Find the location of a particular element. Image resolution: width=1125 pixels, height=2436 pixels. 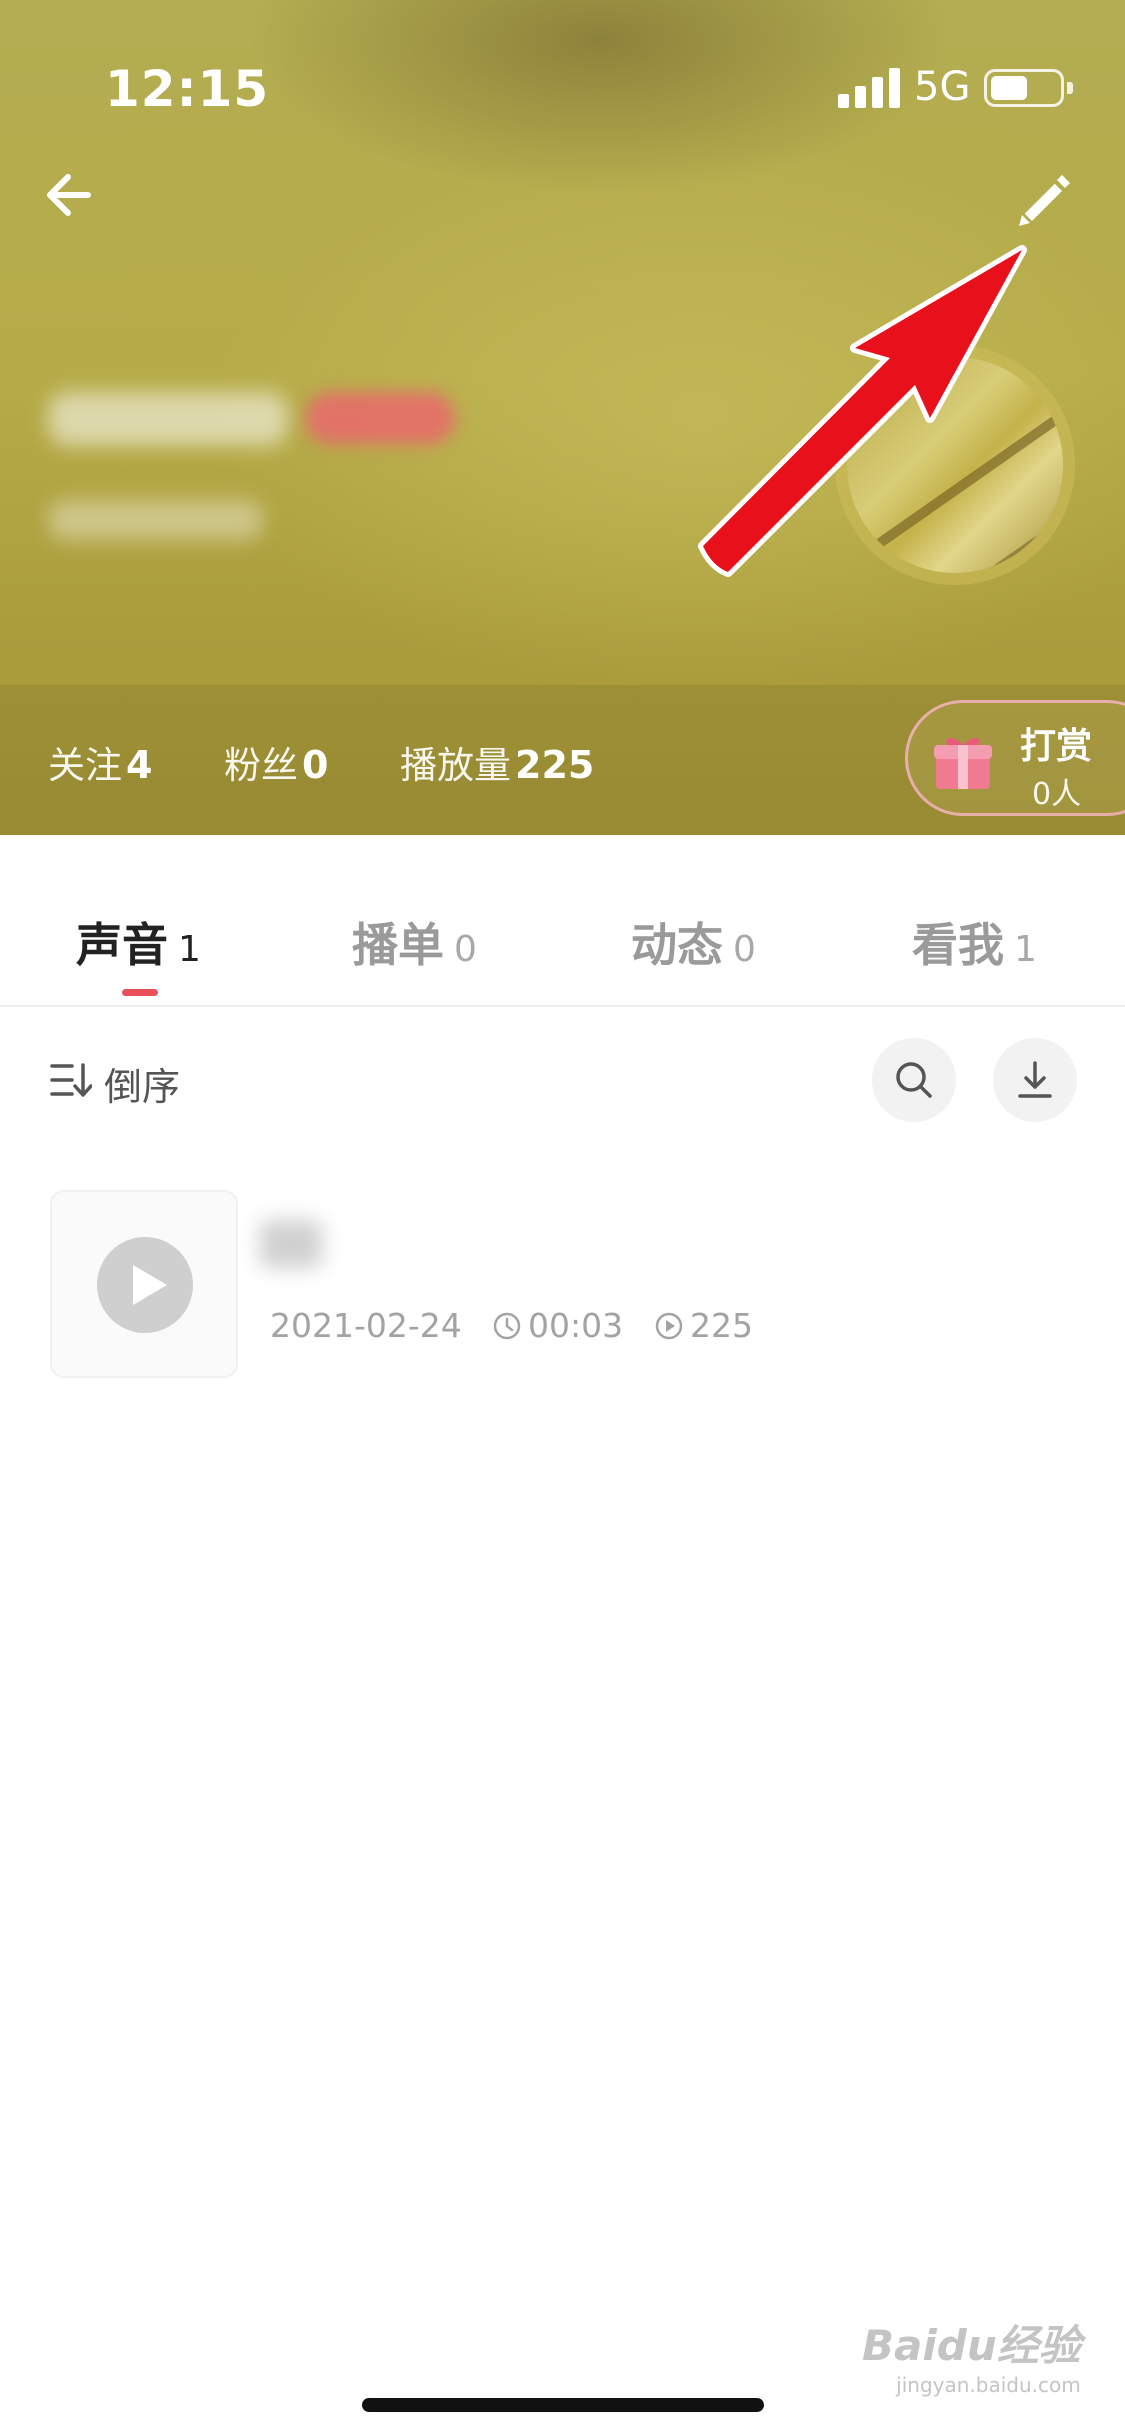

tab-playlists-count: 0 is located at coordinates (465, 949).